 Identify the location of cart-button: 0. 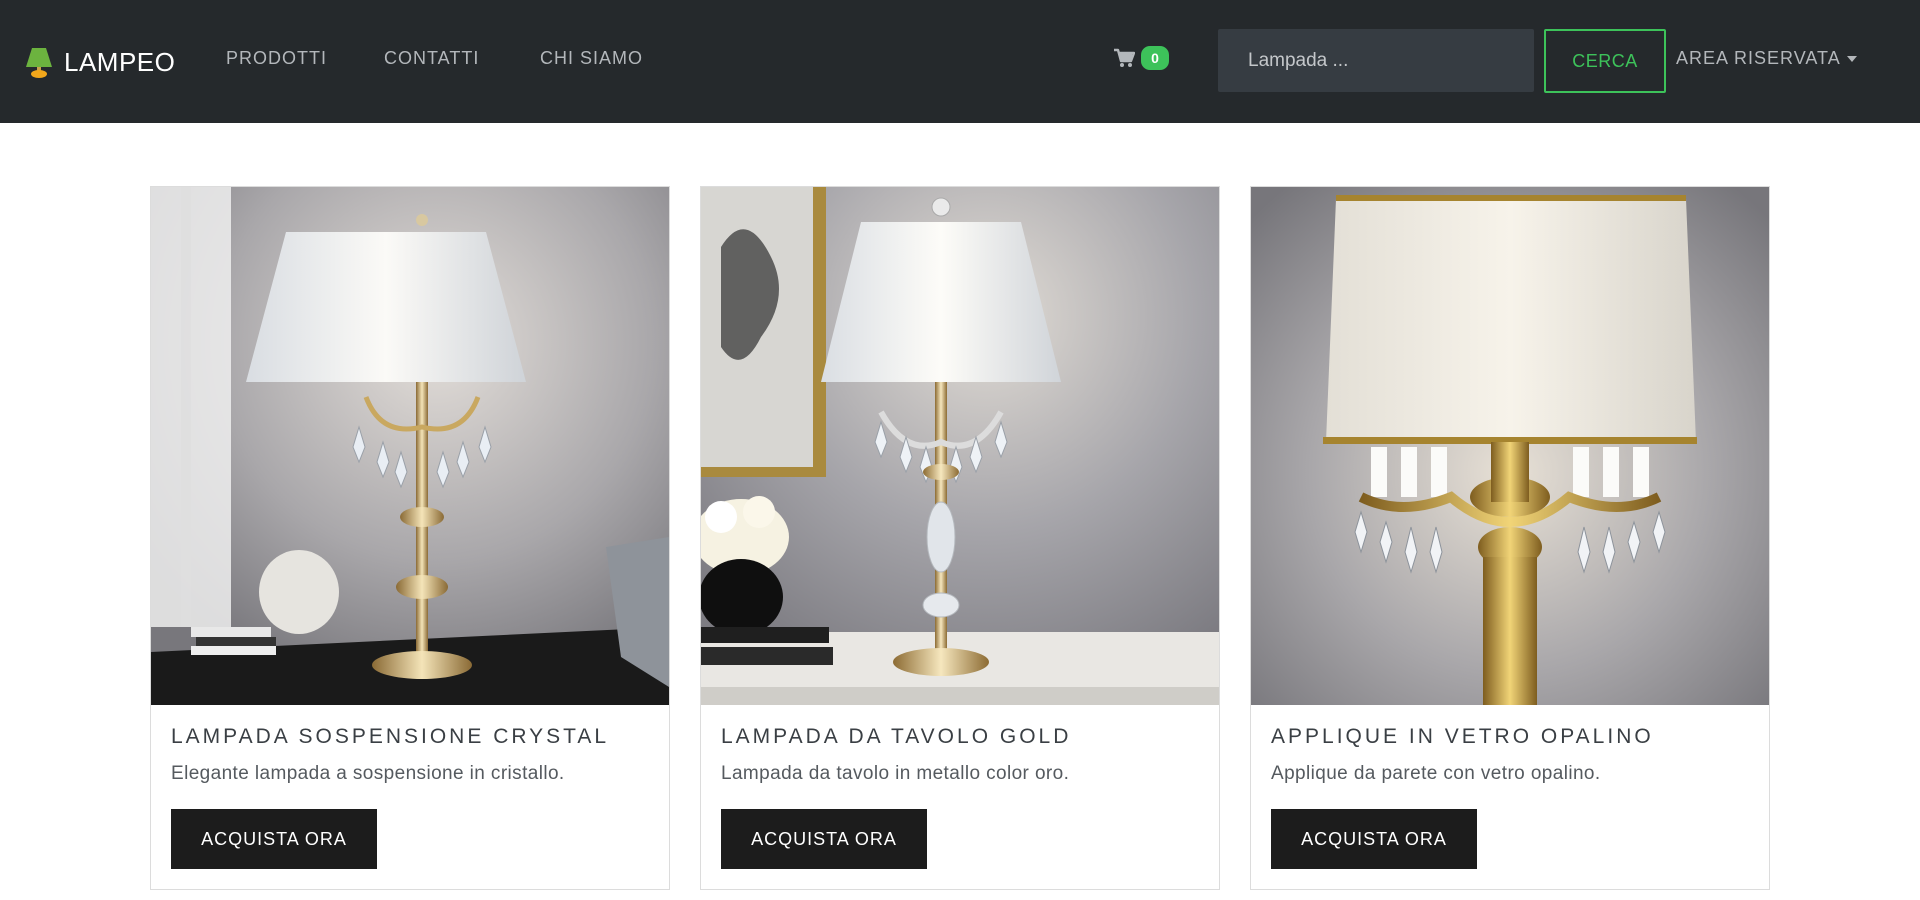
(1141, 58).